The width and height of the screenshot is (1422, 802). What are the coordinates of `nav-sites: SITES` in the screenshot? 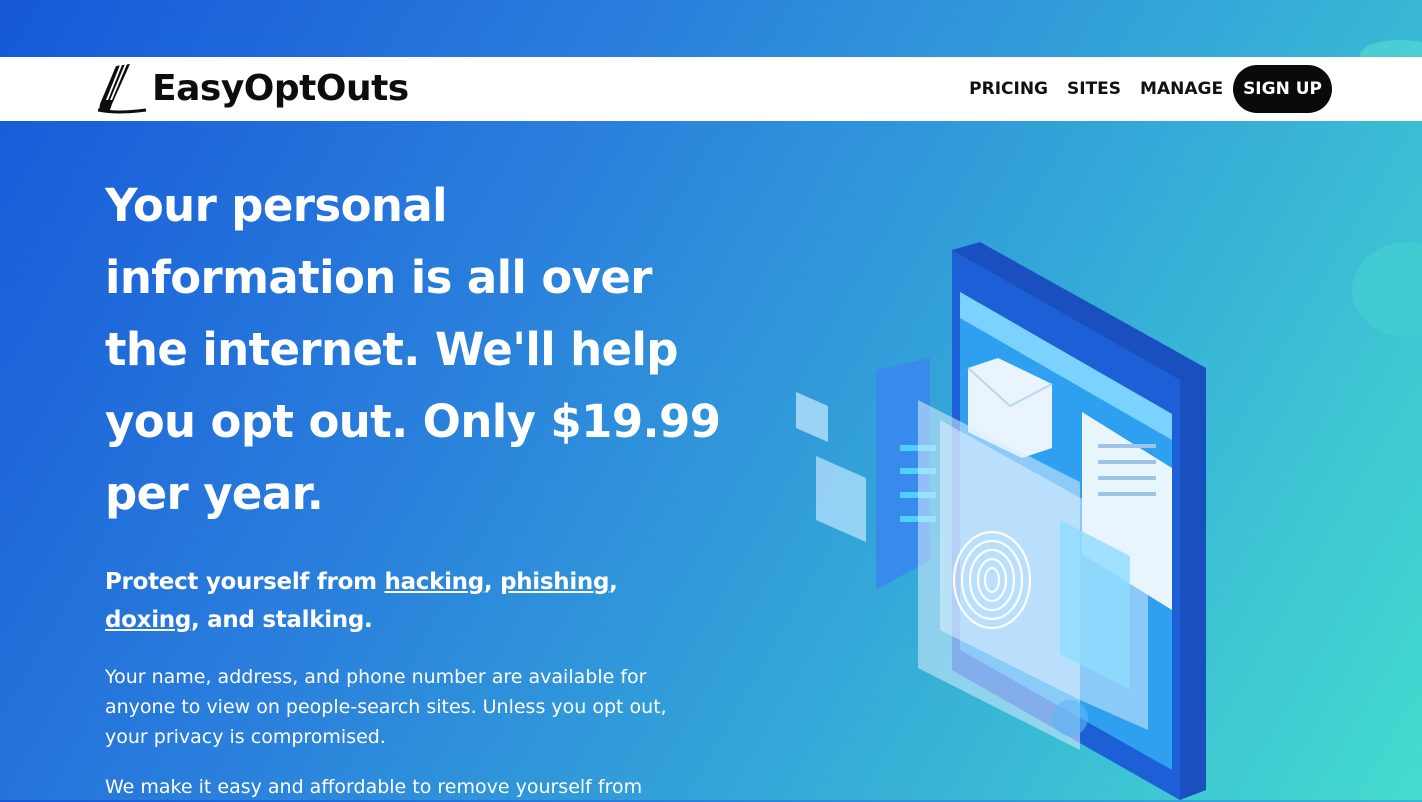 It's located at (1094, 89).